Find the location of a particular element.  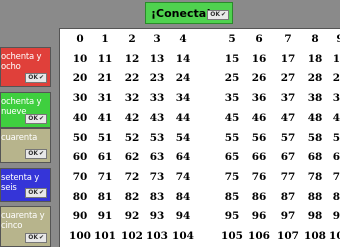

number-cell: 39 is located at coordinates (336, 98).